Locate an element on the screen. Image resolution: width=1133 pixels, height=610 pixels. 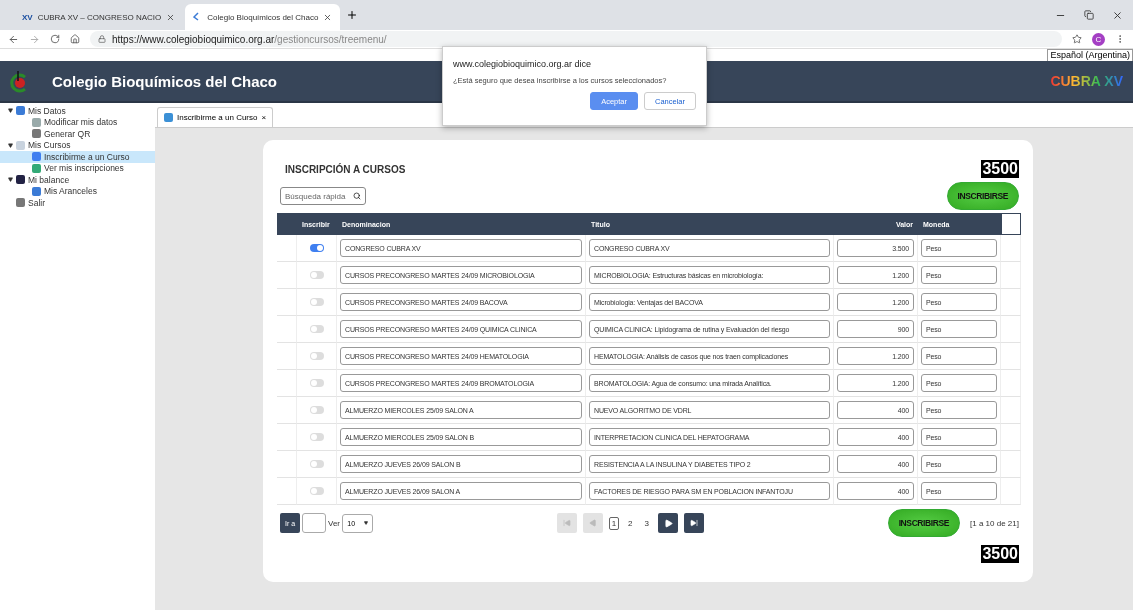
bookmark-star-icon is located at coordinates (1077, 39).